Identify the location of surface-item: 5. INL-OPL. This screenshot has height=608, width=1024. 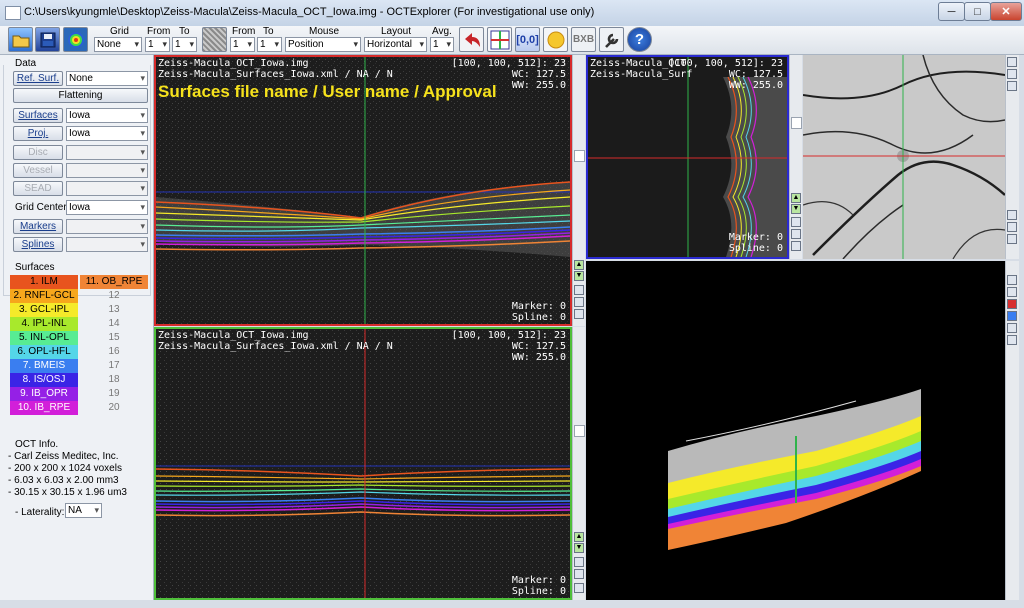
(44, 338).